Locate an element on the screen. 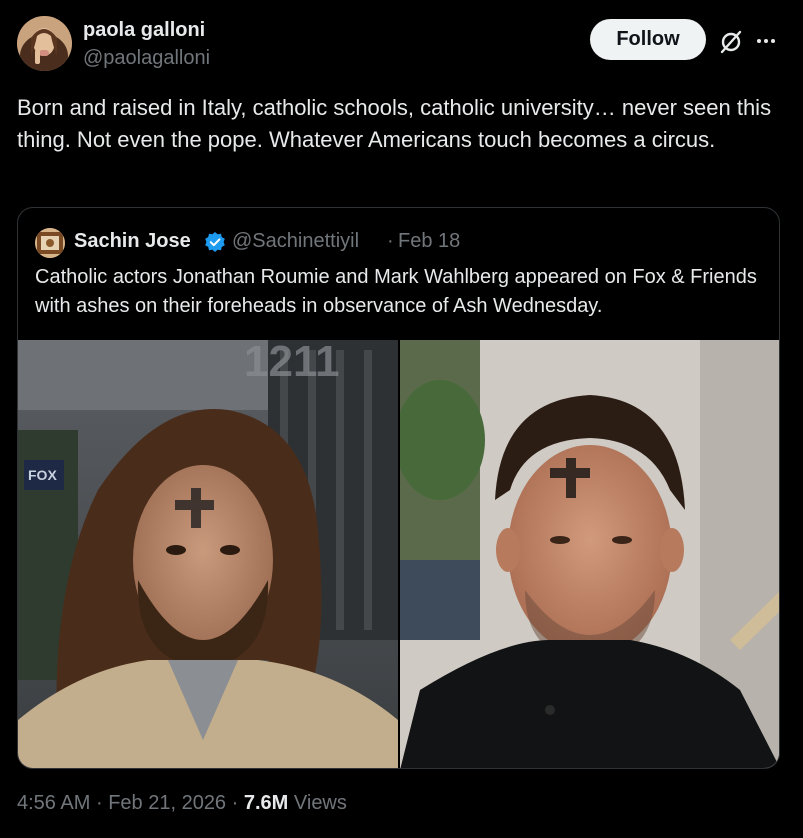 The height and width of the screenshot is (838, 803). more-icon is located at coordinates (766, 41).